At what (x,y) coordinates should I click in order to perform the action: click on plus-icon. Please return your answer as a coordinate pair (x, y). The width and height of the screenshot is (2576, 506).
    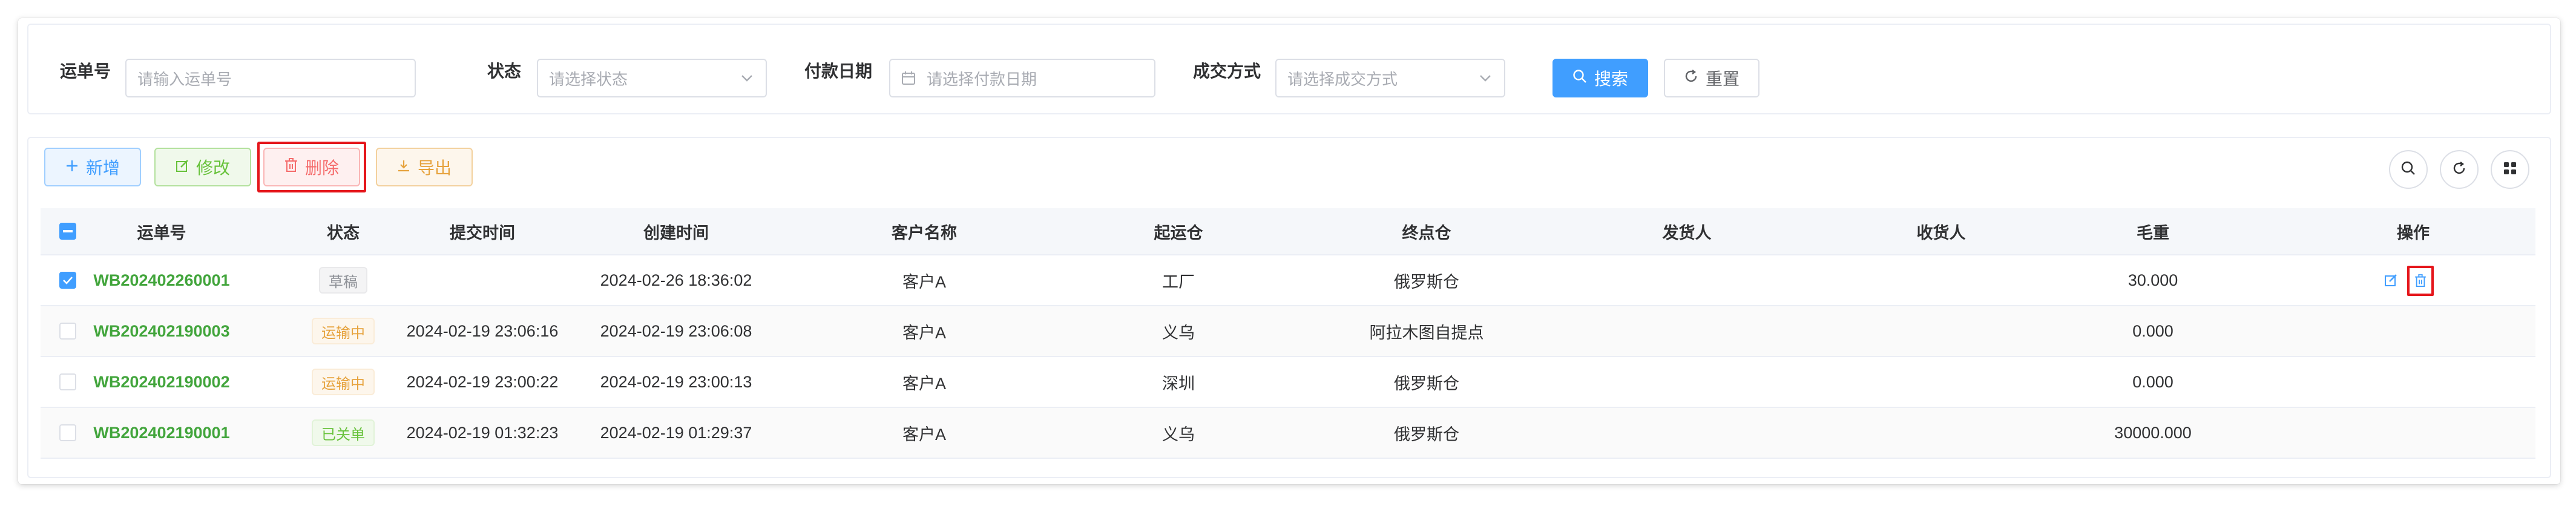
    Looking at the image, I should click on (72, 167).